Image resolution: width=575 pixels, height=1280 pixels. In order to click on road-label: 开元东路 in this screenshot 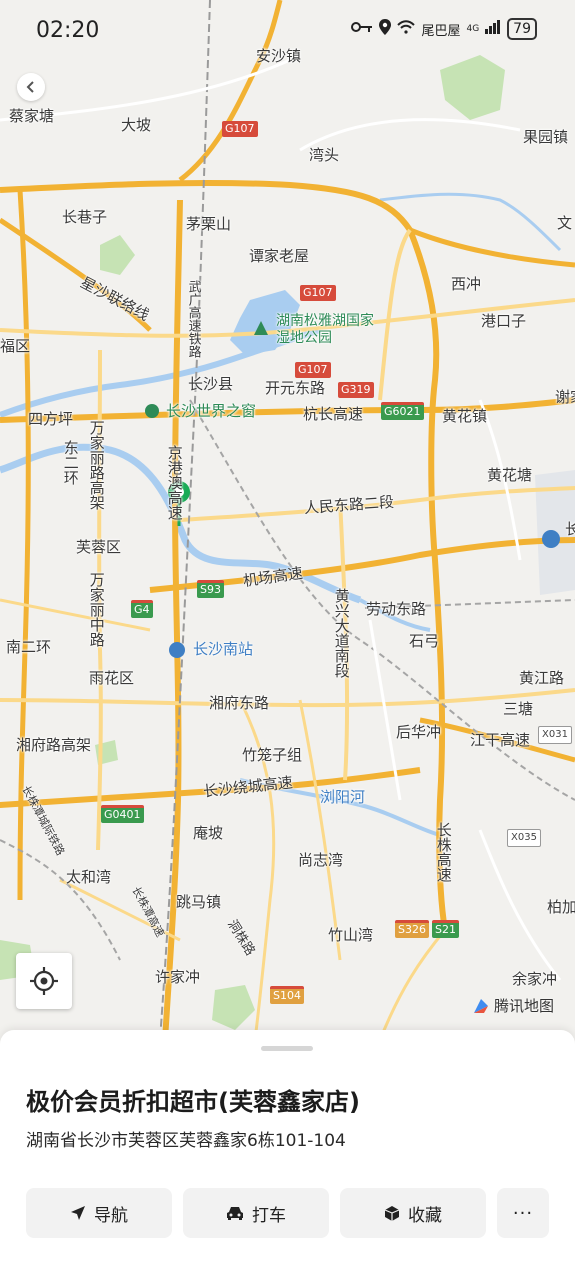, I will do `click(295, 388)`.